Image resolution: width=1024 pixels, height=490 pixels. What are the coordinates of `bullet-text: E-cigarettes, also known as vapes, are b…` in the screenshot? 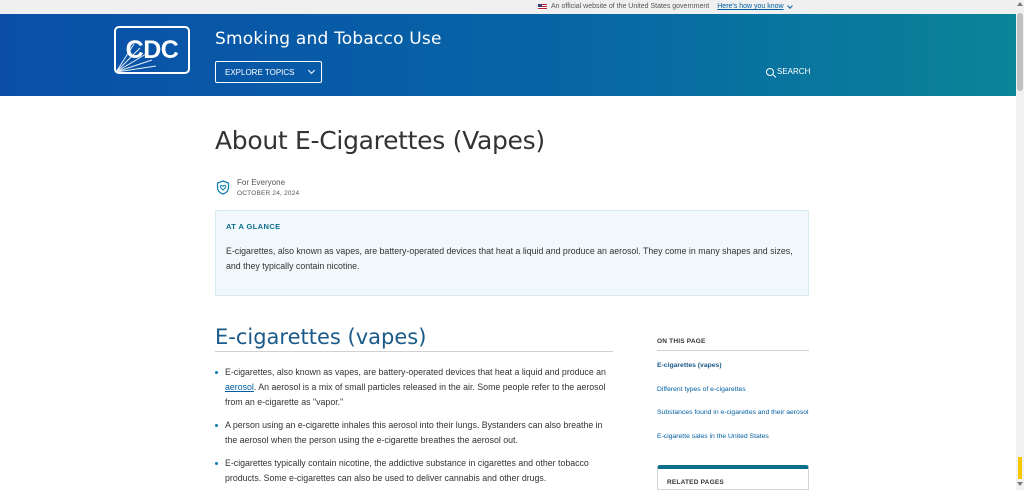 It's located at (415, 372).